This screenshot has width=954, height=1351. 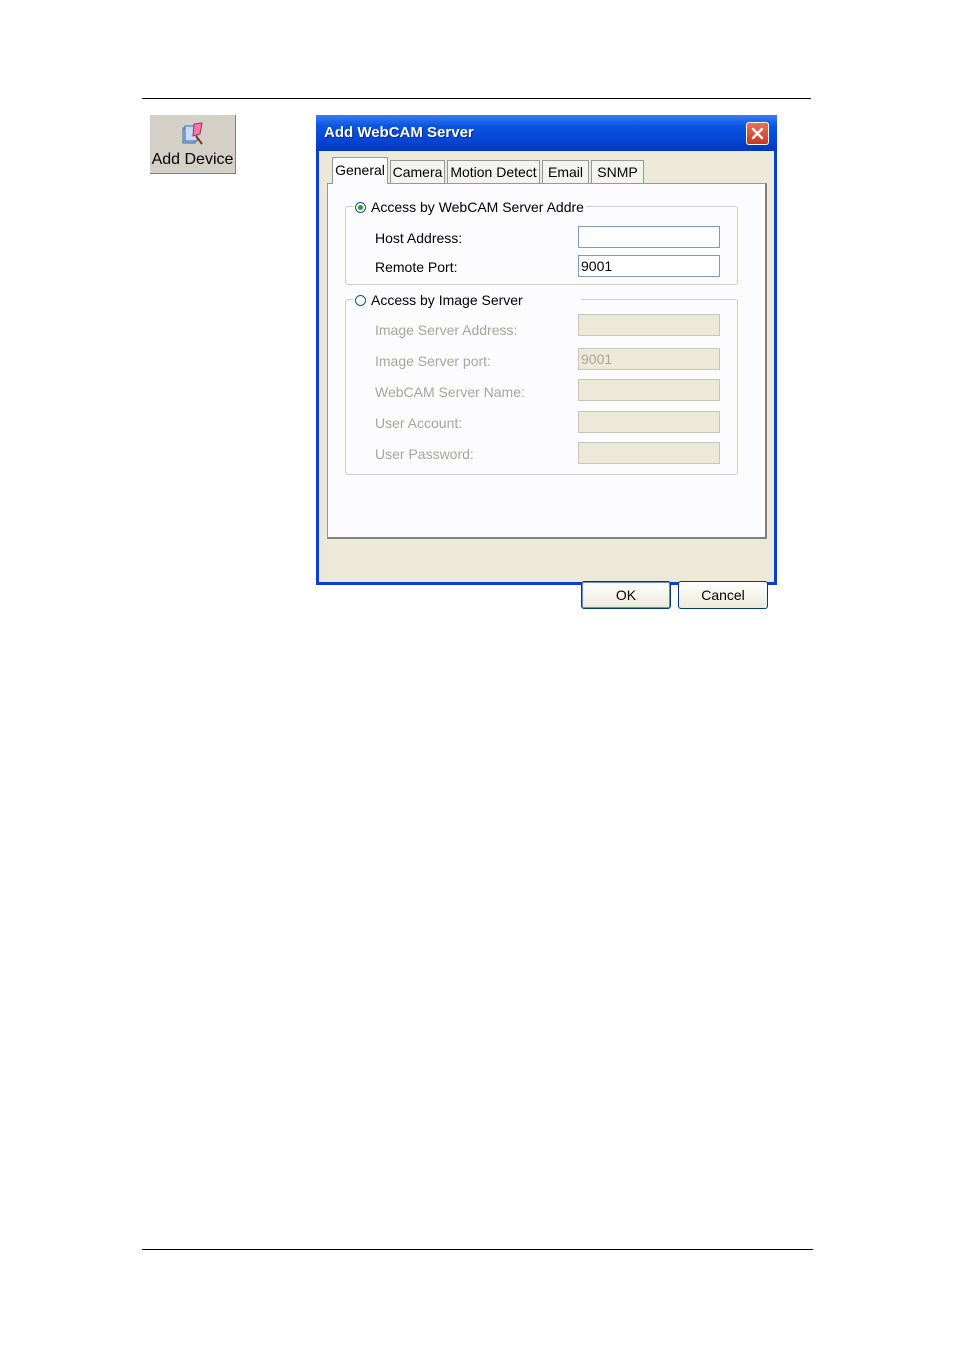 I want to click on host-address-label: Host Address:, so click(x=419, y=238).